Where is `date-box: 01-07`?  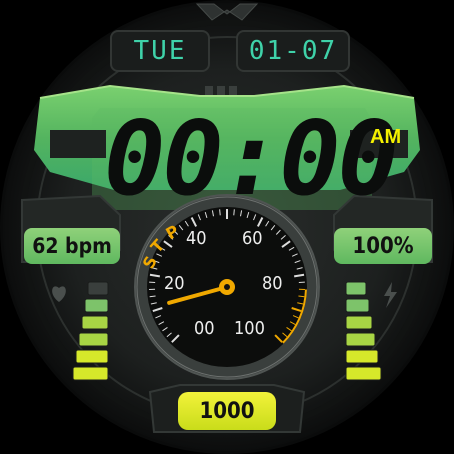
date-box: 01-07 is located at coordinates (293, 51).